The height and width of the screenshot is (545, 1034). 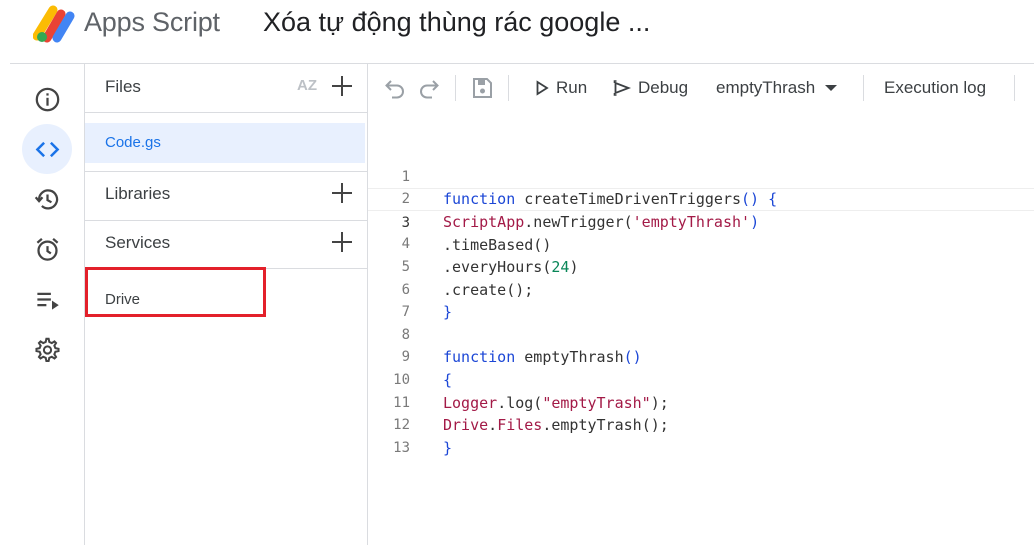 What do you see at coordinates (342, 242) in the screenshot?
I see `add-service-icon` at bounding box center [342, 242].